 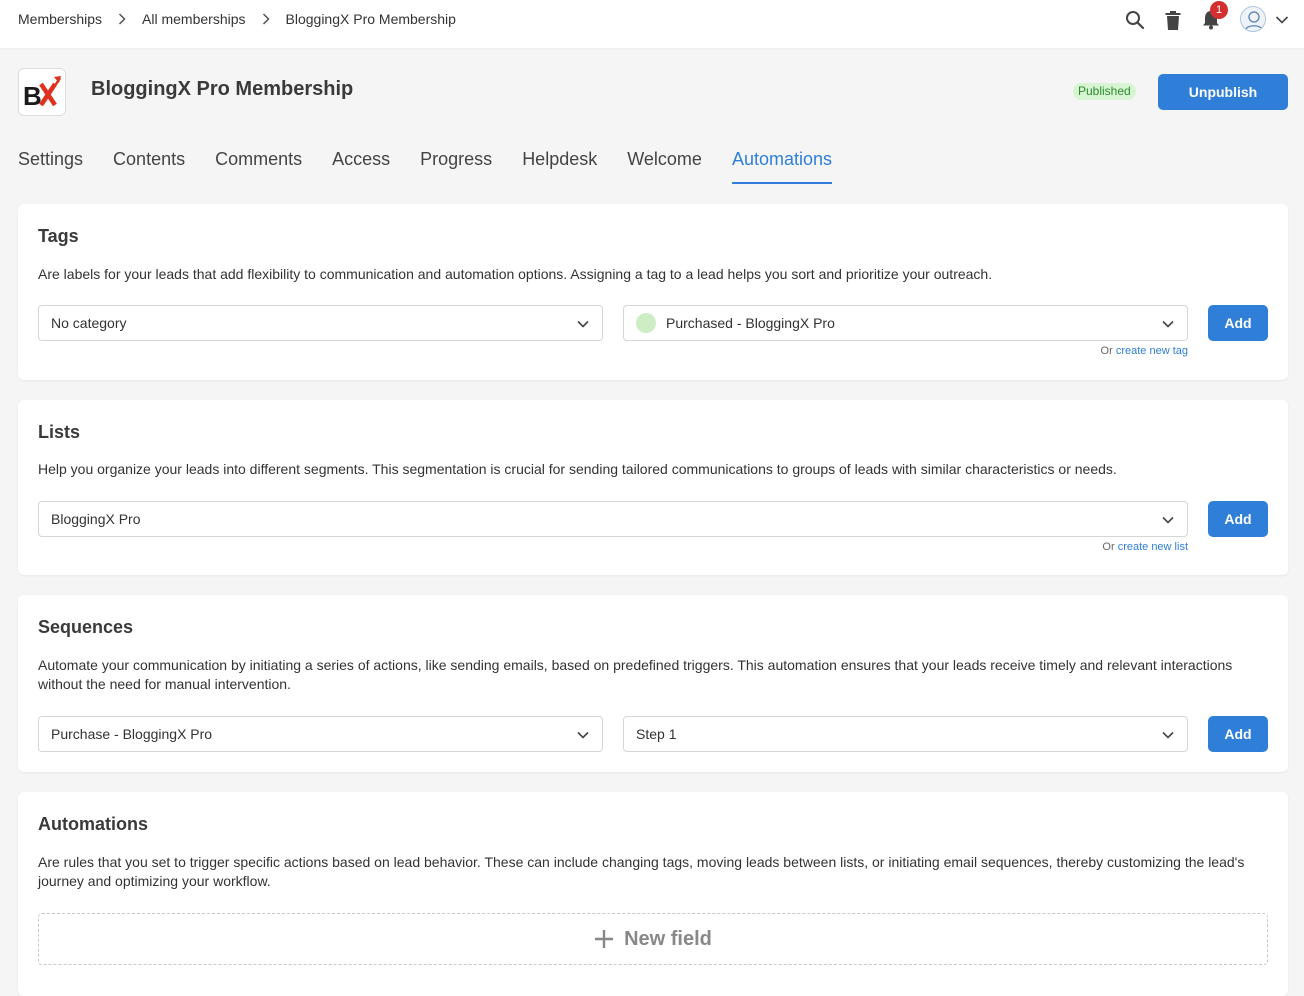 What do you see at coordinates (86, 627) in the screenshot?
I see `sequences-title: Sequences` at bounding box center [86, 627].